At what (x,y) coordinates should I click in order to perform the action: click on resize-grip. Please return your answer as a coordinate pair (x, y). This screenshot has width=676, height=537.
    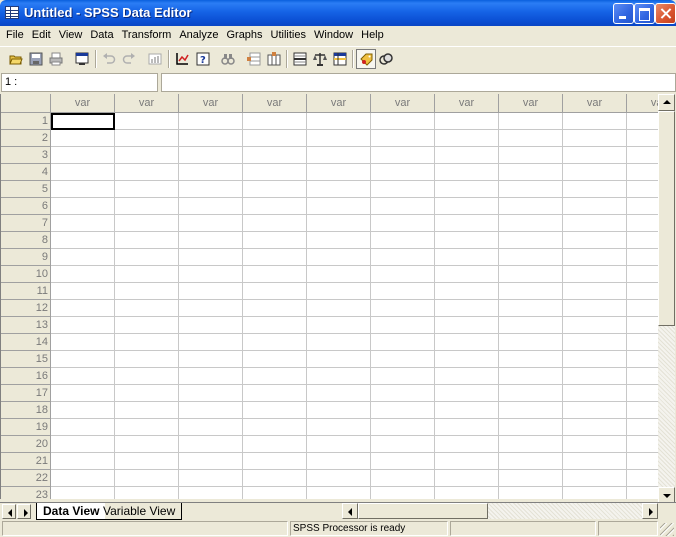
    Looking at the image, I should click on (667, 529).